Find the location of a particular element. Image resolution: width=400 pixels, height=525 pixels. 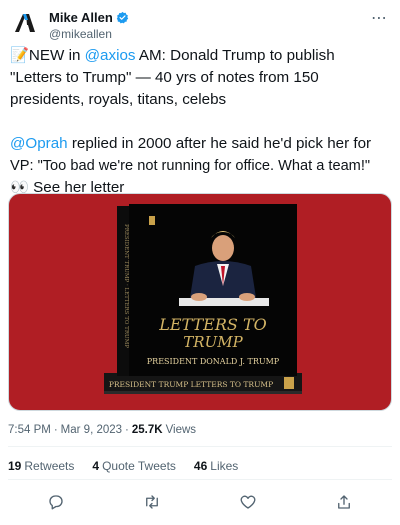

retweets-count: 19 is located at coordinates (15, 466).